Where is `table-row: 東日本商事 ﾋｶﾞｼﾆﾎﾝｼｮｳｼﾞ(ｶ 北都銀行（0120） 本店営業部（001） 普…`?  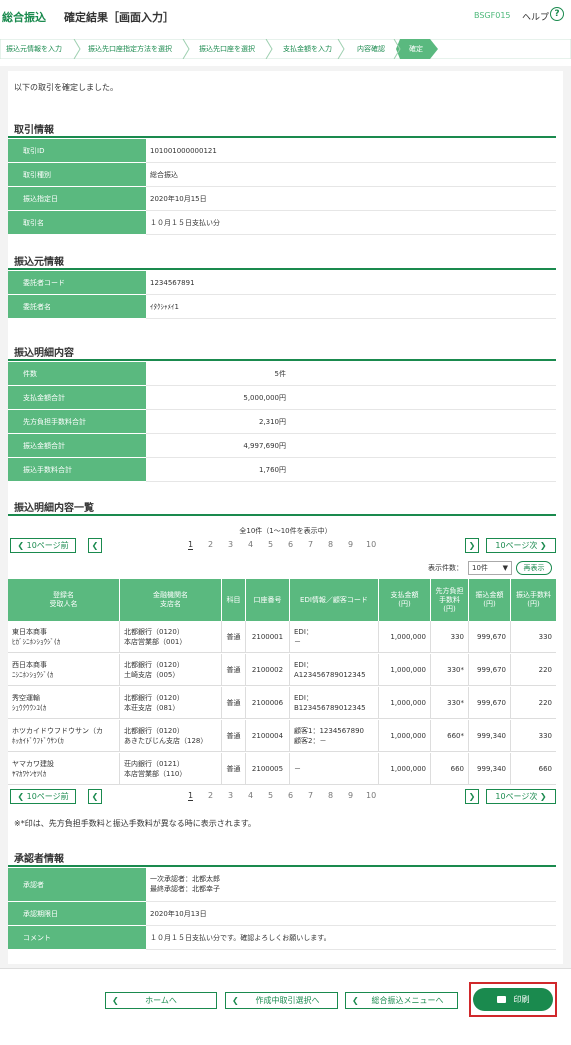
table-row: 東日本商事 ﾋｶﾞｼﾆﾎﾝｼｮｳｼﾞ(ｶ 北都銀行（0120） 本店営業部（001） 普… is located at coordinates (282, 637).